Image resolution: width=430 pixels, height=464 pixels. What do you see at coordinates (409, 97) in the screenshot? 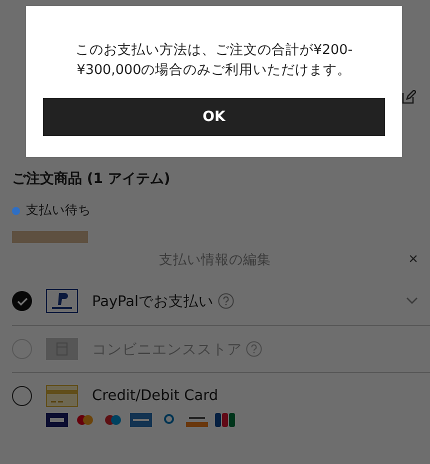
I see `edit-icon` at bounding box center [409, 97].